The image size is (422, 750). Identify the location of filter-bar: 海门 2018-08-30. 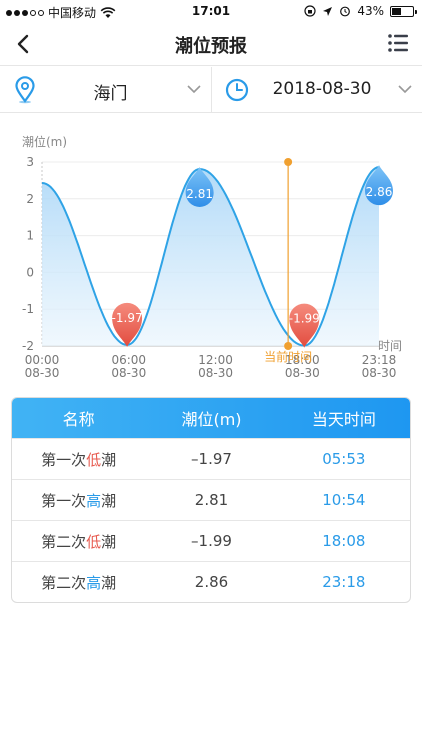
(211, 90).